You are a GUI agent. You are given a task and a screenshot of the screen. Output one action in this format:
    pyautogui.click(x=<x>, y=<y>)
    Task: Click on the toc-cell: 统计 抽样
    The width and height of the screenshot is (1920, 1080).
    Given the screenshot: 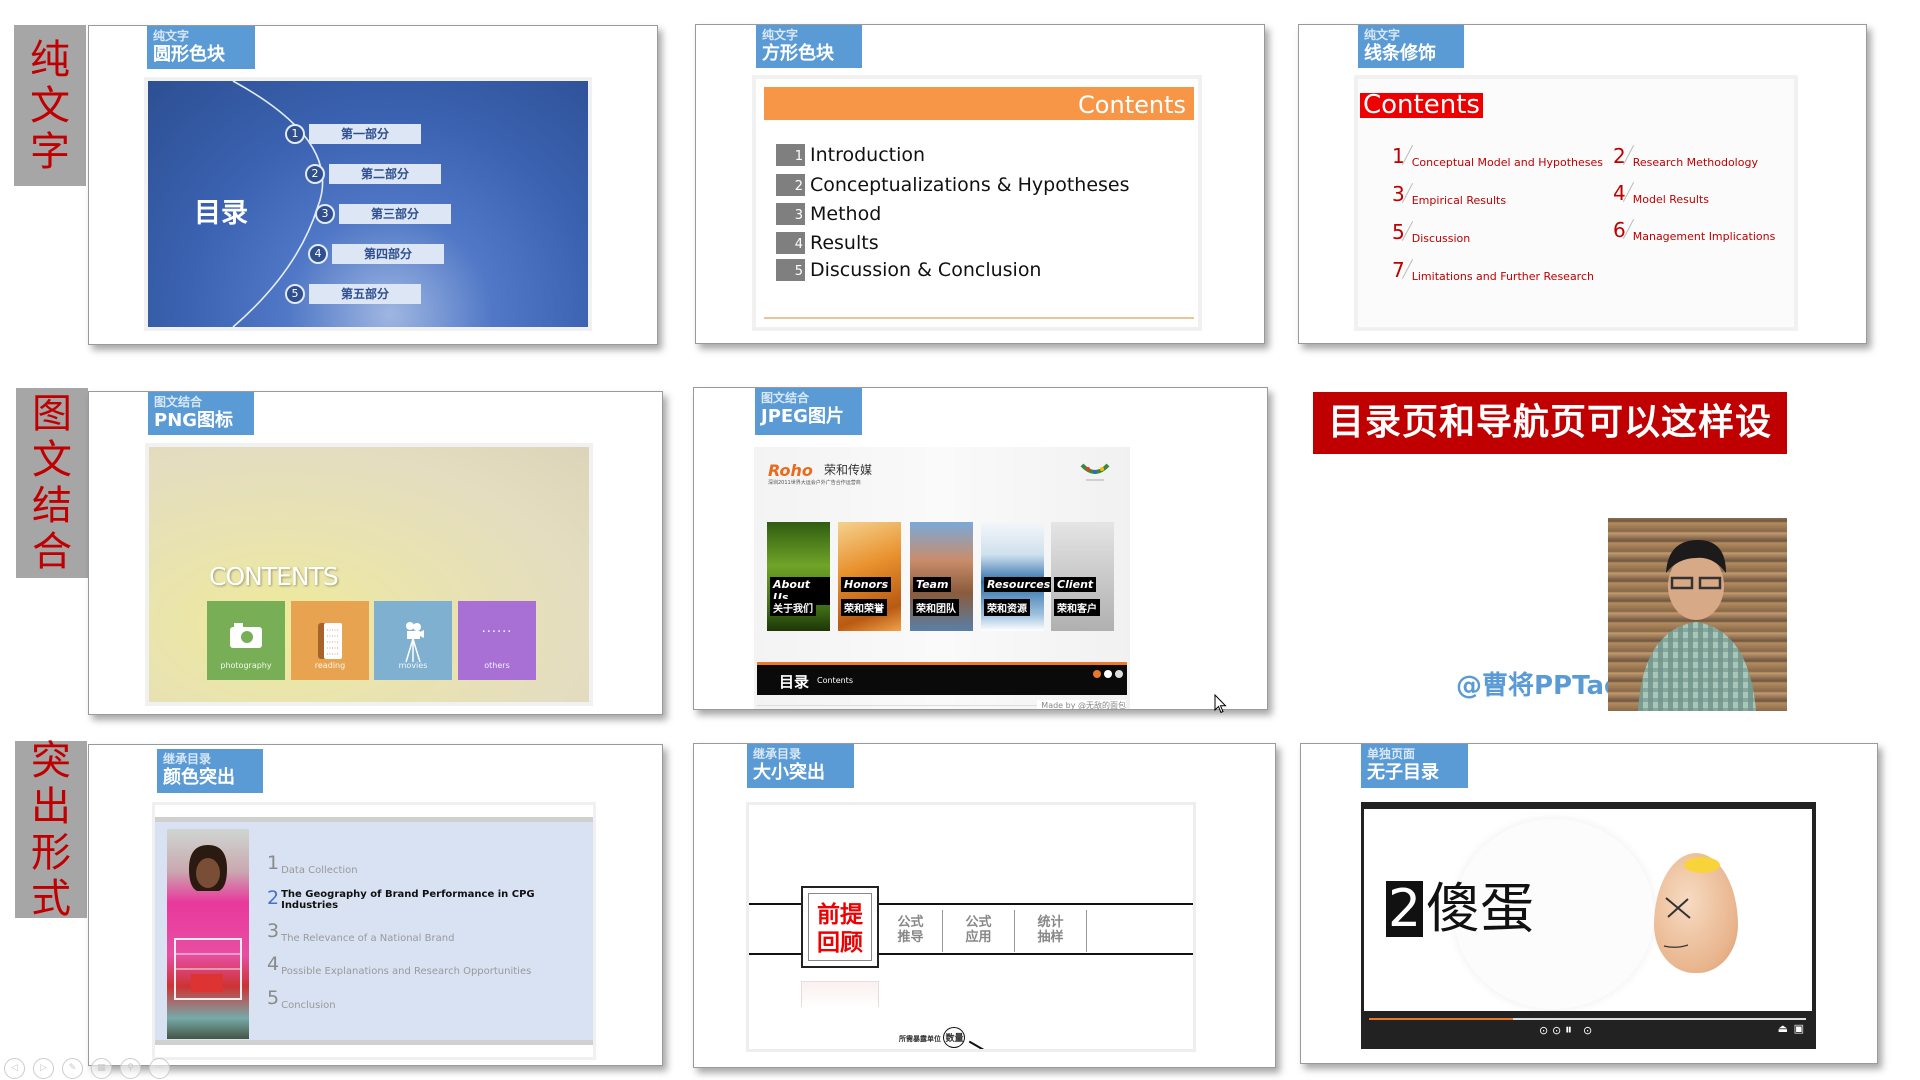 What is the action you would take?
    pyautogui.click(x=1051, y=931)
    